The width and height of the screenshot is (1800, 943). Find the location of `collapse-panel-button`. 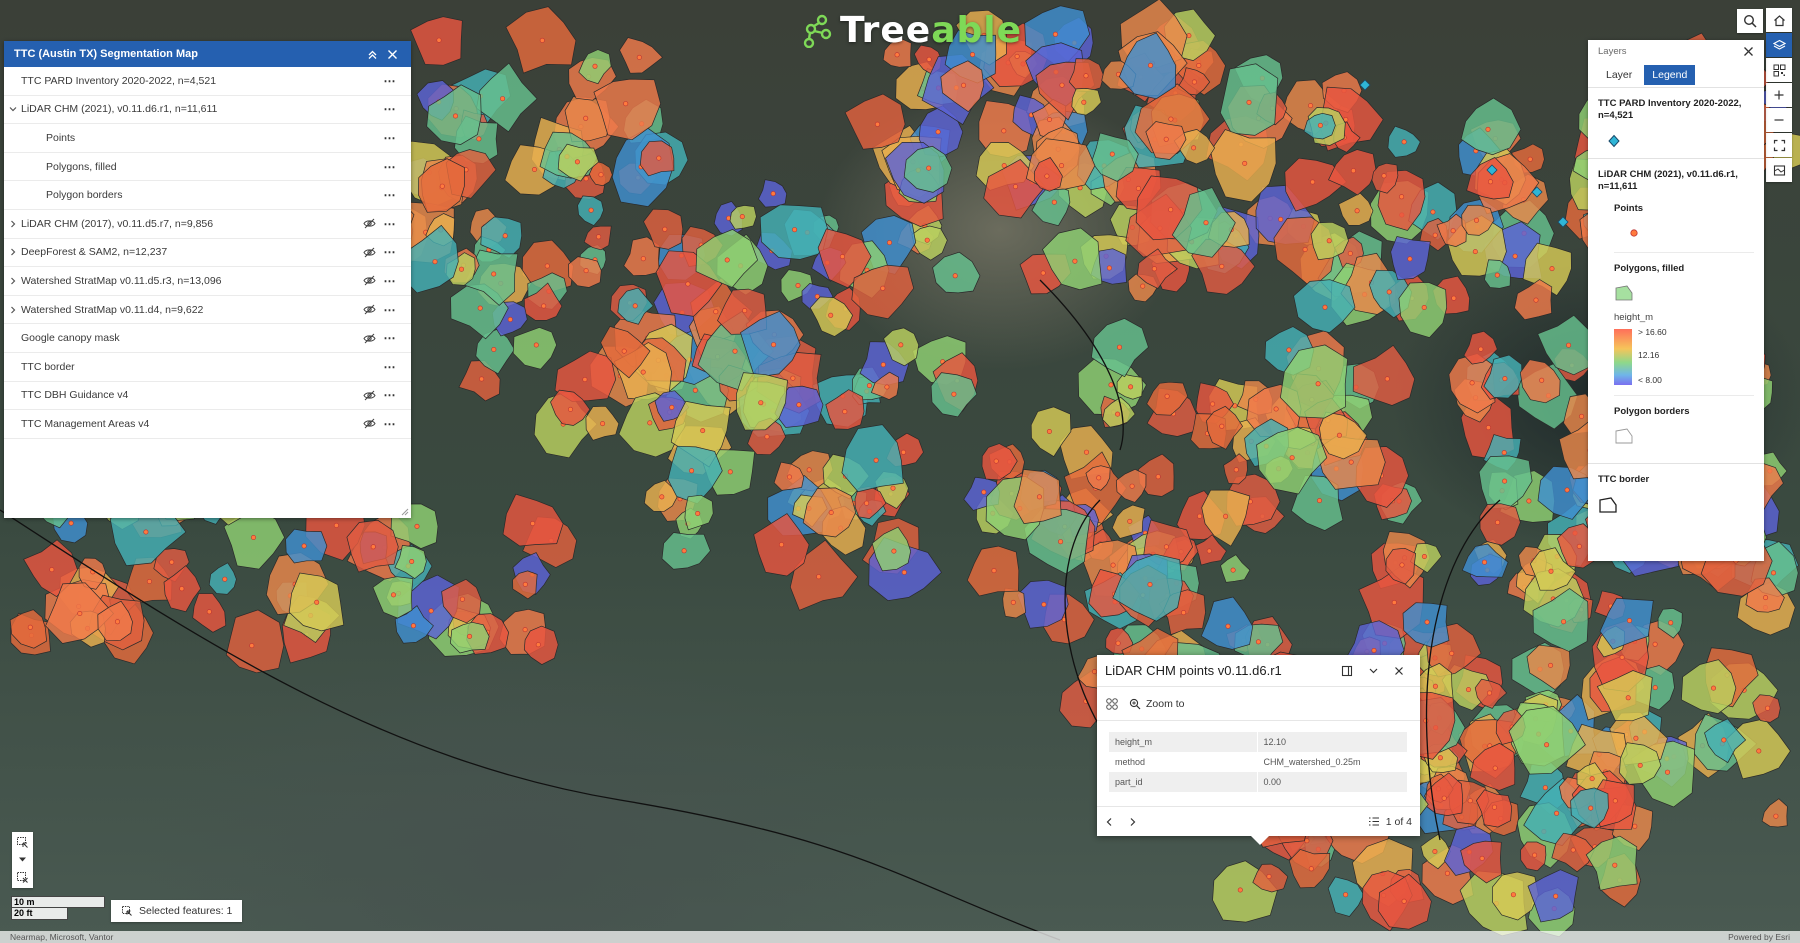

collapse-panel-button is located at coordinates (372, 54).